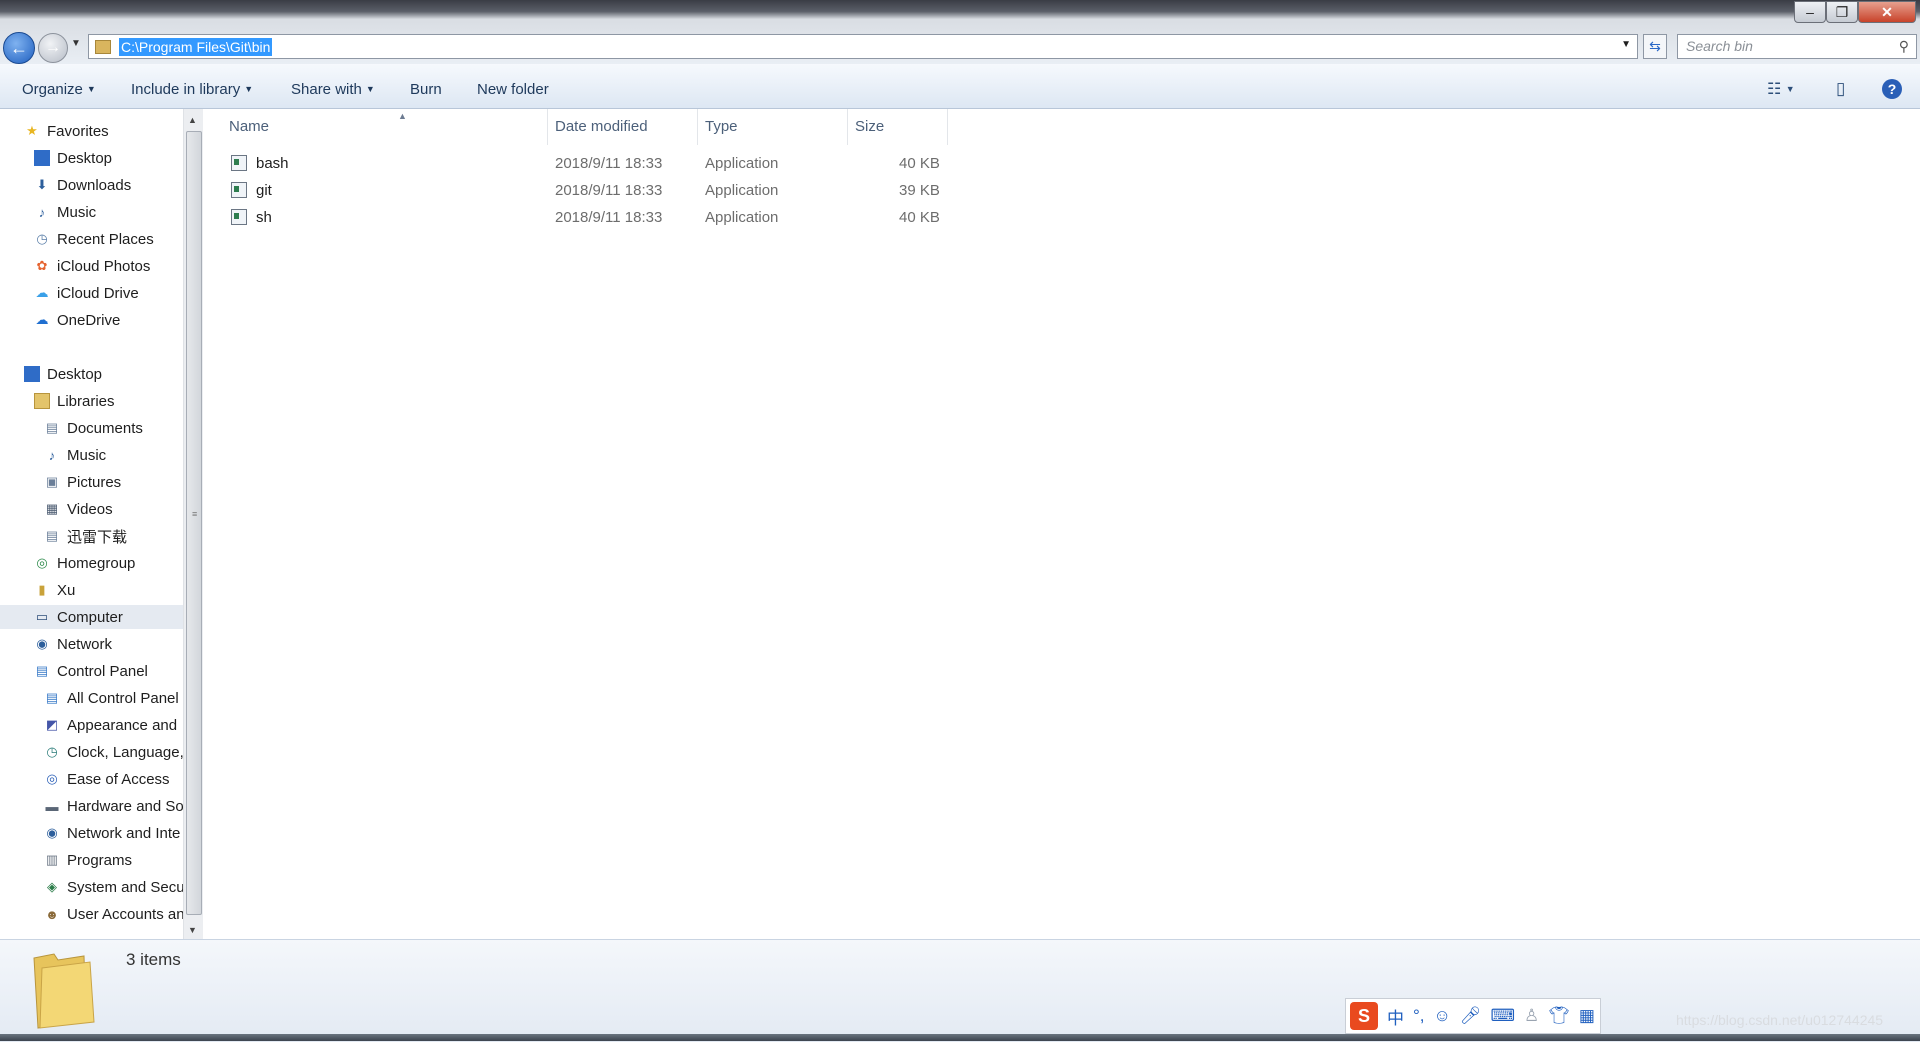 The height and width of the screenshot is (1042, 1920). What do you see at coordinates (113, 752) in the screenshot?
I see `nav-clock-language: ◷ Clock, Language,` at bounding box center [113, 752].